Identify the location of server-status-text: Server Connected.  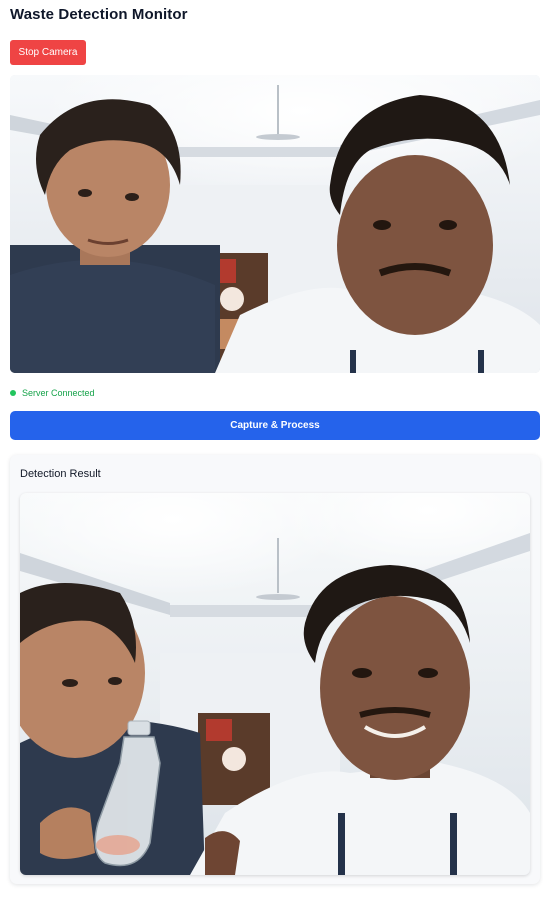
(58, 393).